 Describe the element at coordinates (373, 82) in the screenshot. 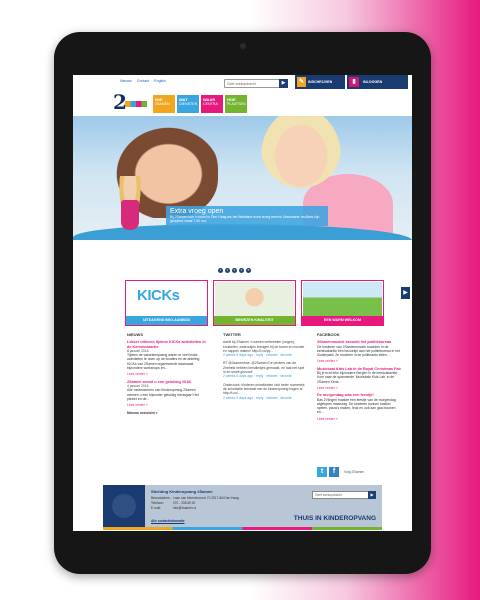

I see `inloggen-label: INLOGGEN` at that location.